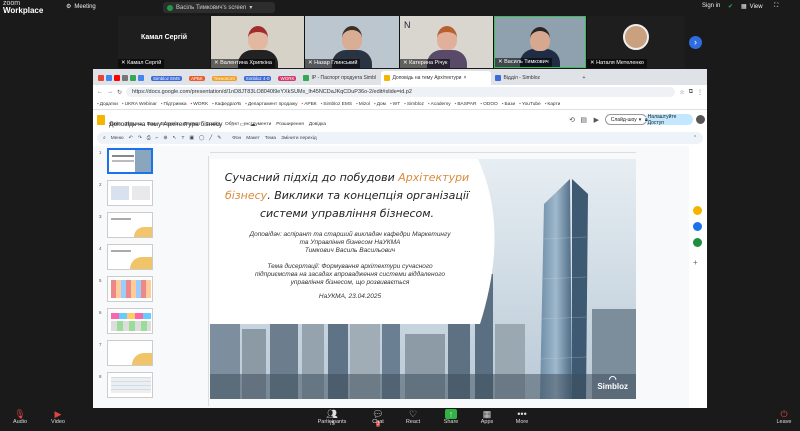  What do you see at coordinates (711, 6) in the screenshot?
I see `sign-in-button: Sign in` at bounding box center [711, 6].